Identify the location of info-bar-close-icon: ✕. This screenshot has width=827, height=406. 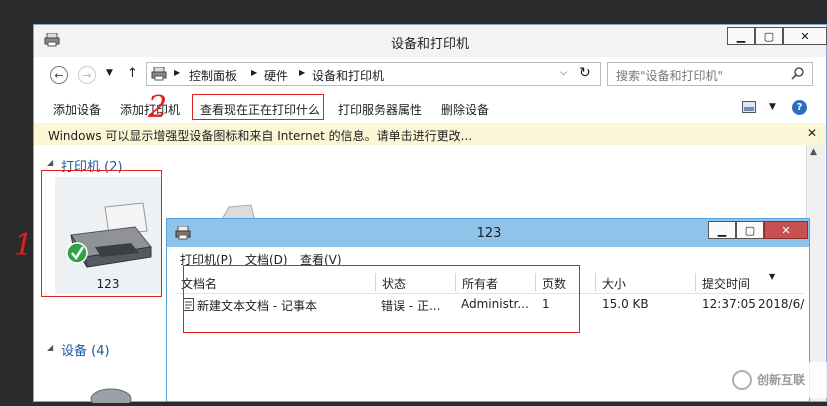
(812, 133).